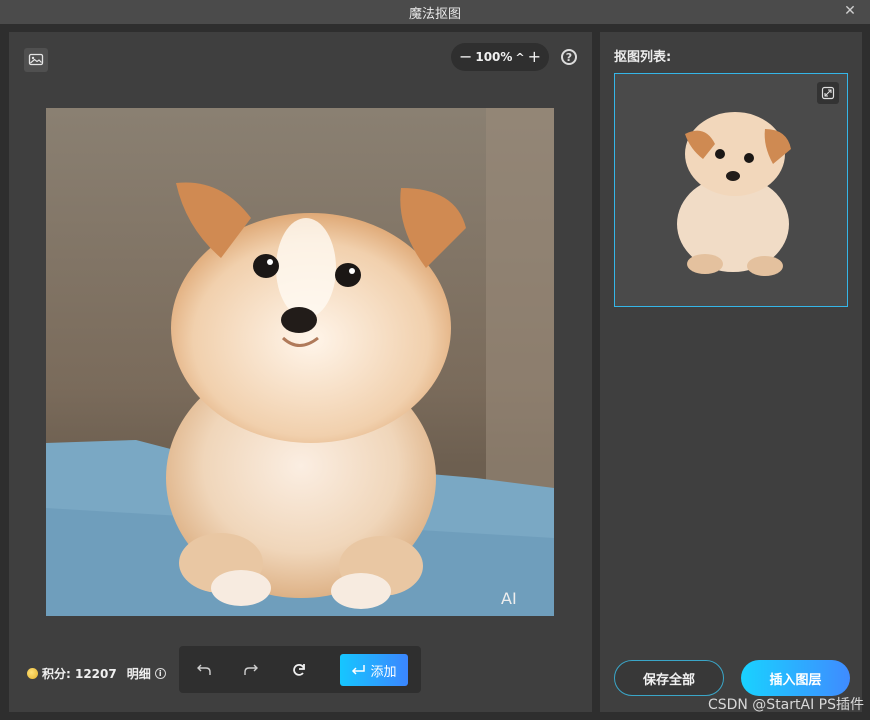 The image size is (870, 720). I want to click on save-all-button: 保存全部, so click(669, 678).